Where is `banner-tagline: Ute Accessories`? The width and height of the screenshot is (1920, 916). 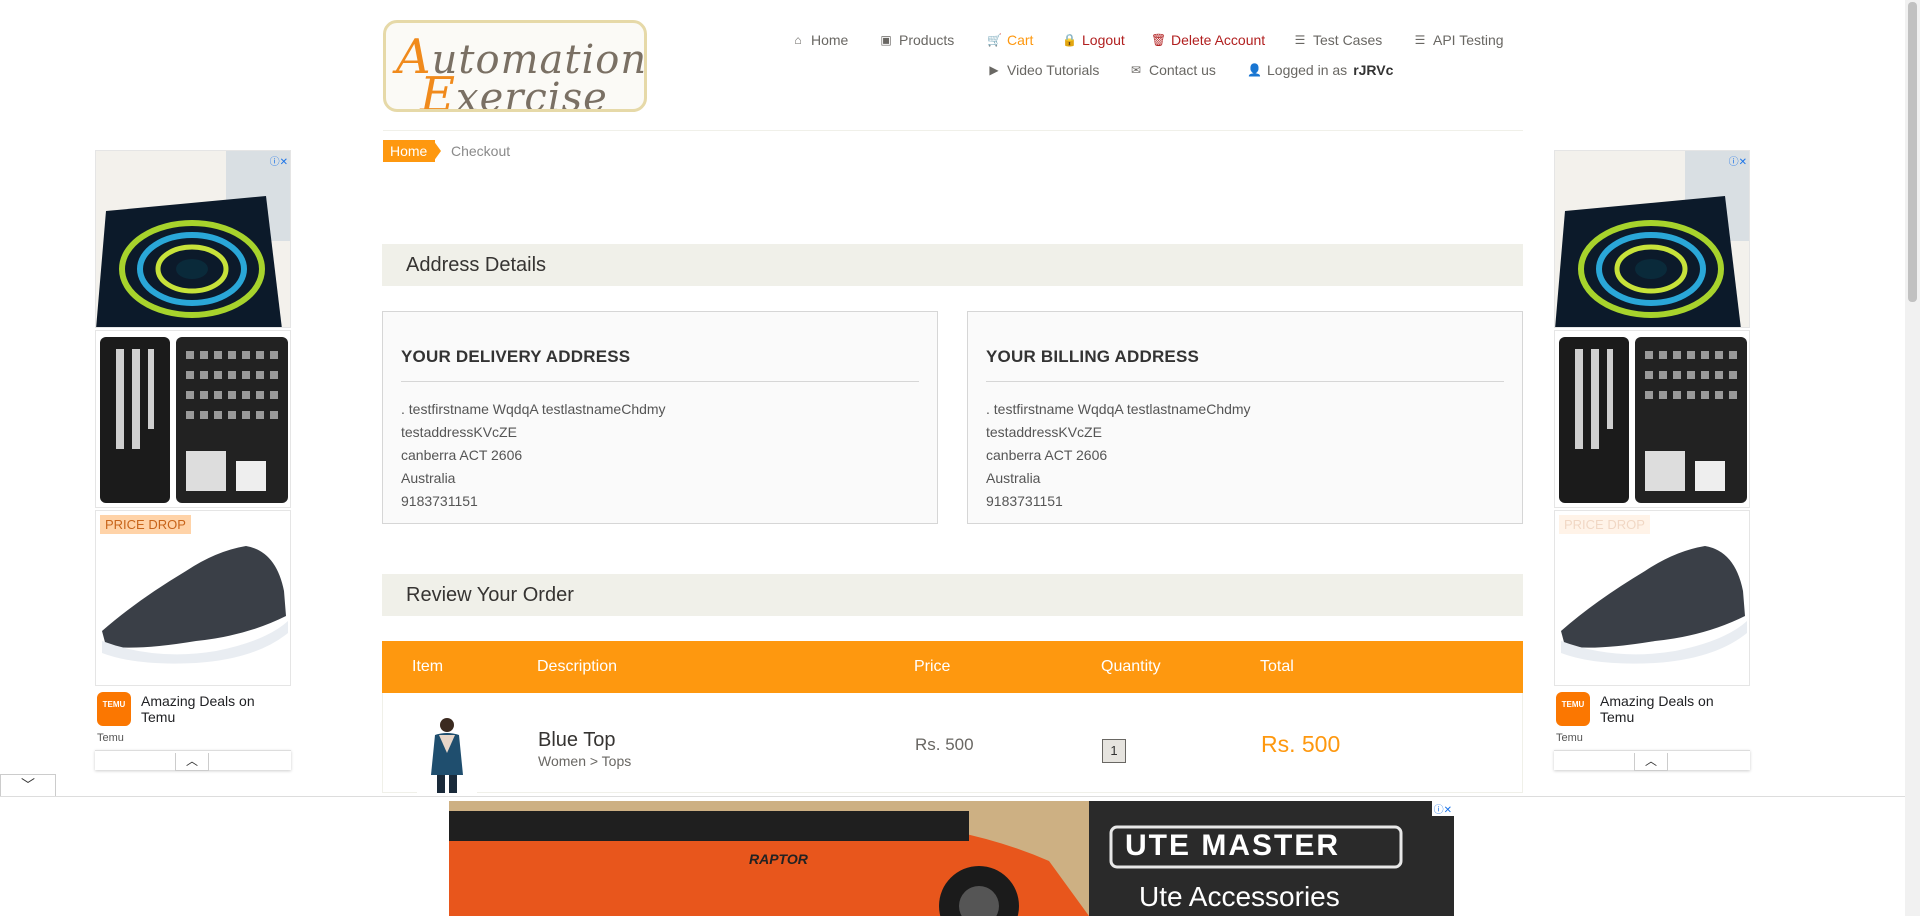
banner-tagline: Ute Accessories is located at coordinates (1239, 896).